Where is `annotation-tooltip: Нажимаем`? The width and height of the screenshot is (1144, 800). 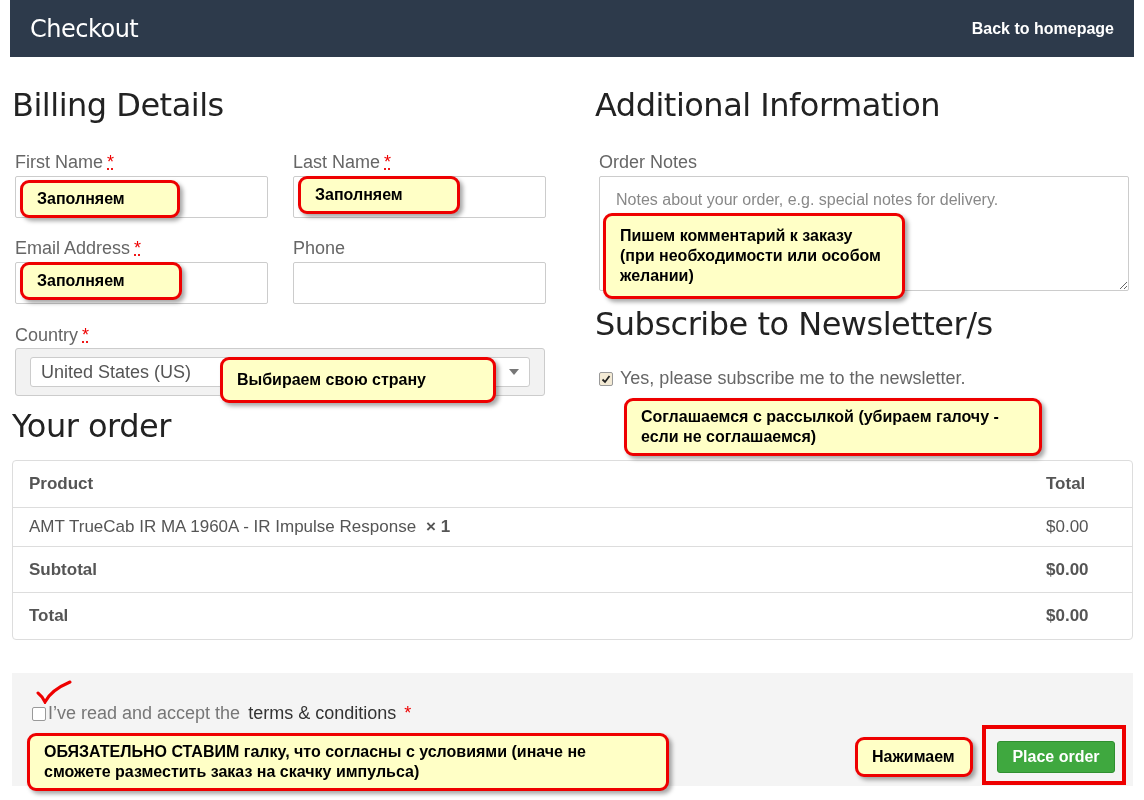 annotation-tooltip: Нажимаем is located at coordinates (914, 757).